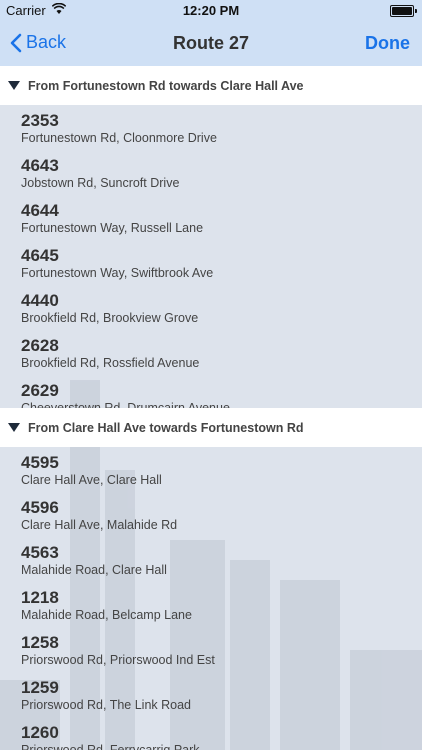 The width and height of the screenshot is (422, 750). Describe the element at coordinates (211, 127) in the screenshot. I see `stop-row: 2353 Fortunestown Rd, Cloonmore Drive` at that location.